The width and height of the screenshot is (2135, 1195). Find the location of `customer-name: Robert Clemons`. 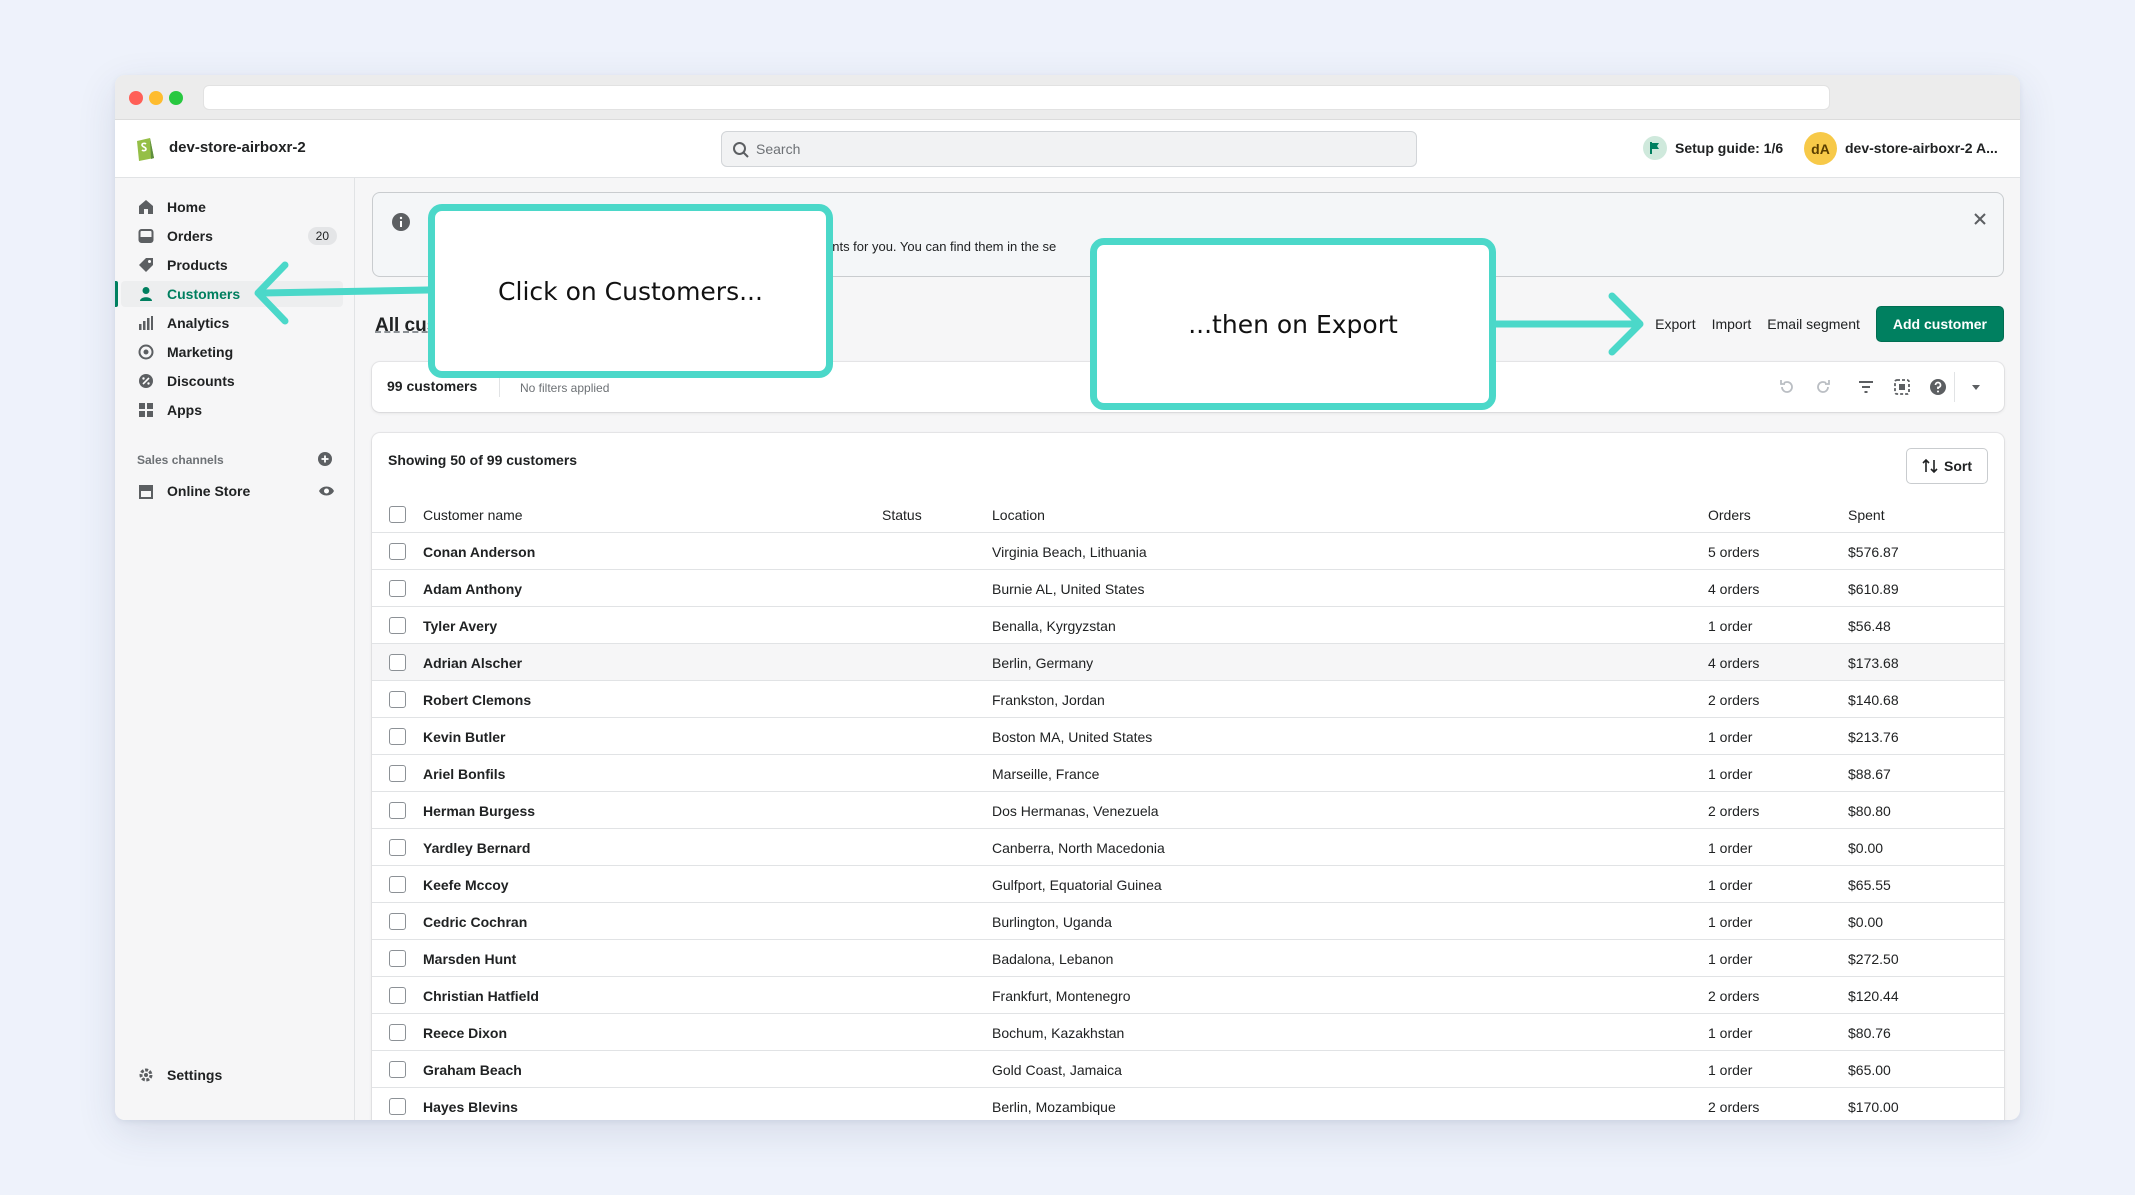

customer-name: Robert Clemons is located at coordinates (477, 700).